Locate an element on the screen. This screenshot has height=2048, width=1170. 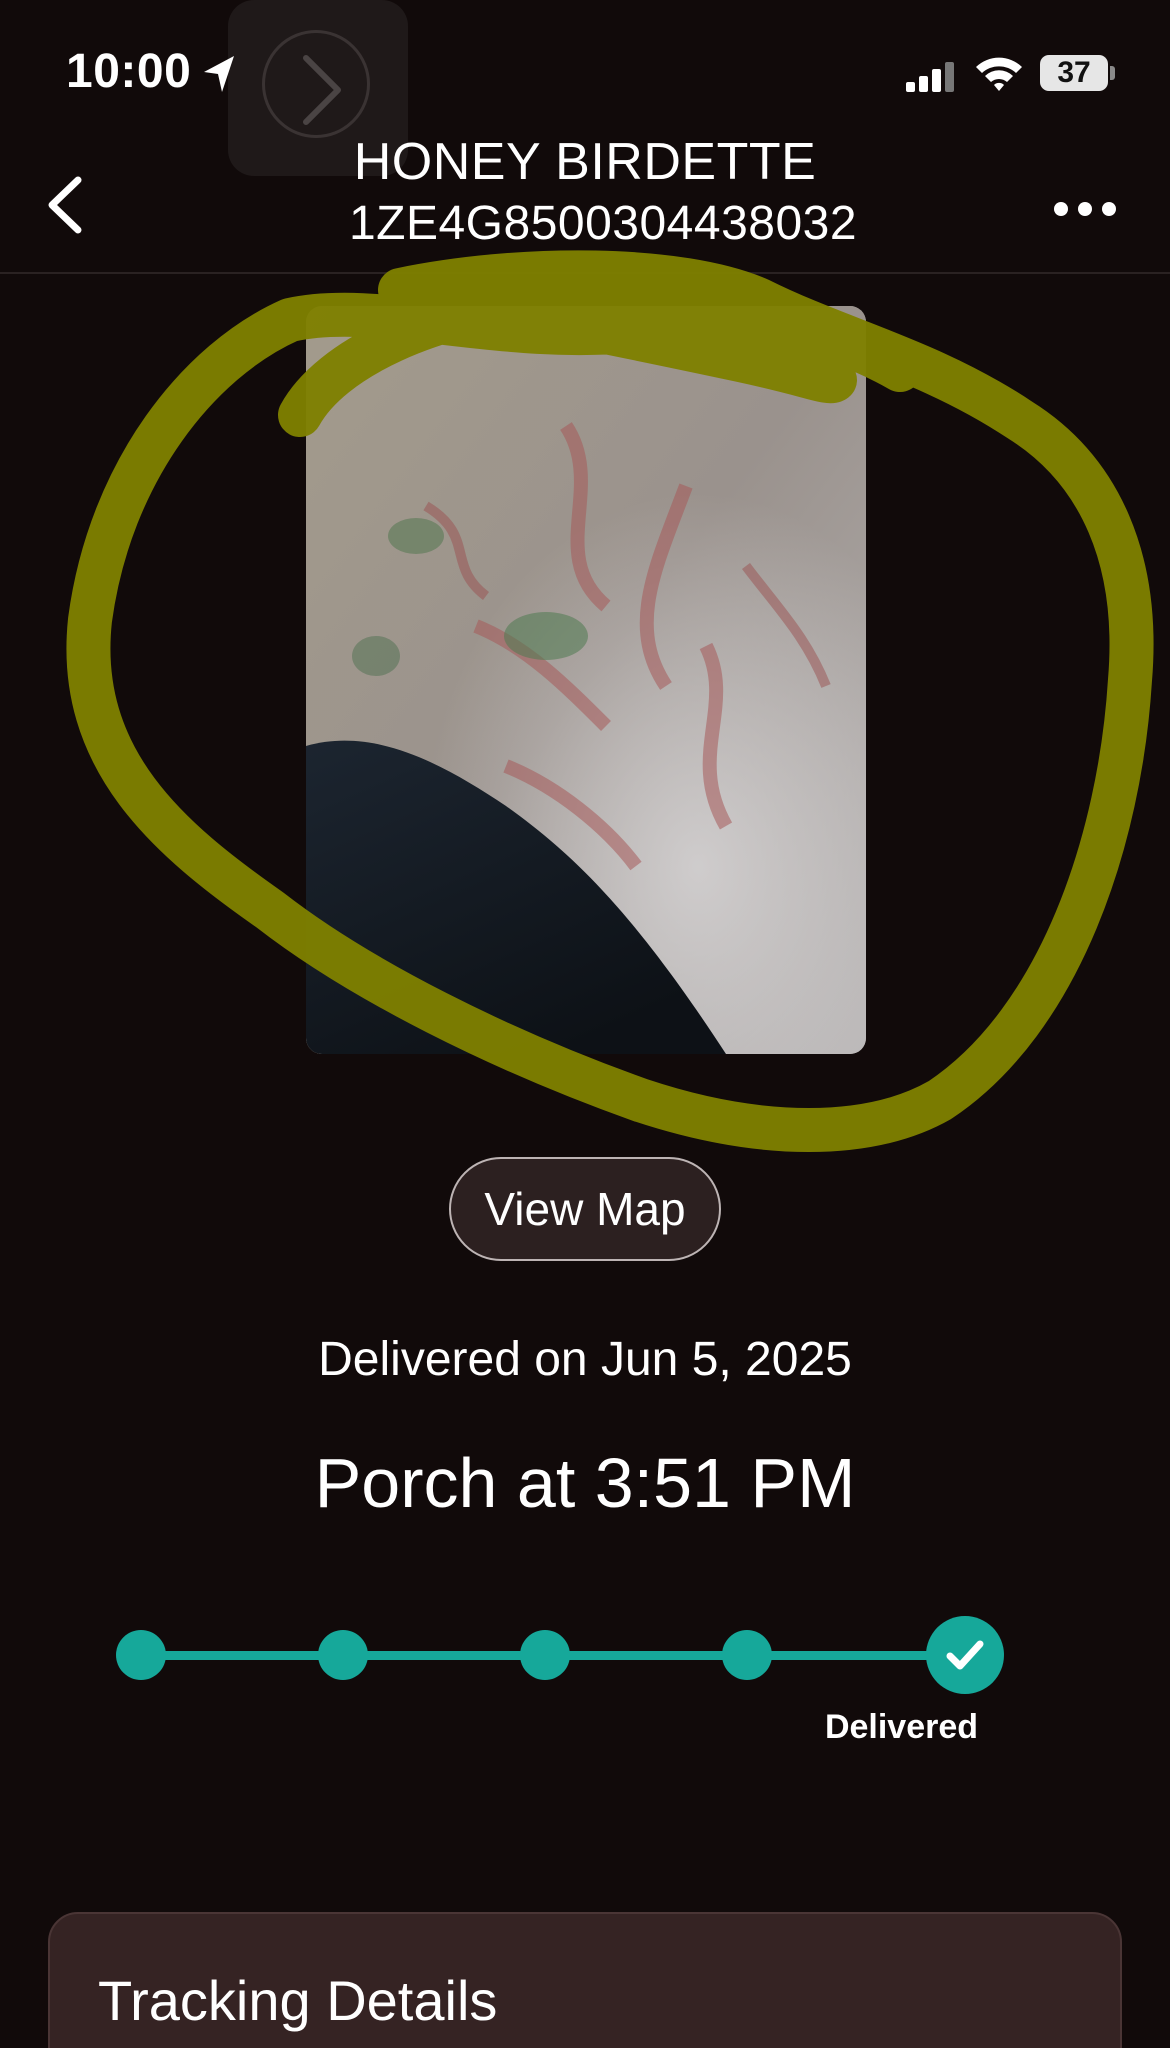
header-divider is located at coordinates (585, 273).